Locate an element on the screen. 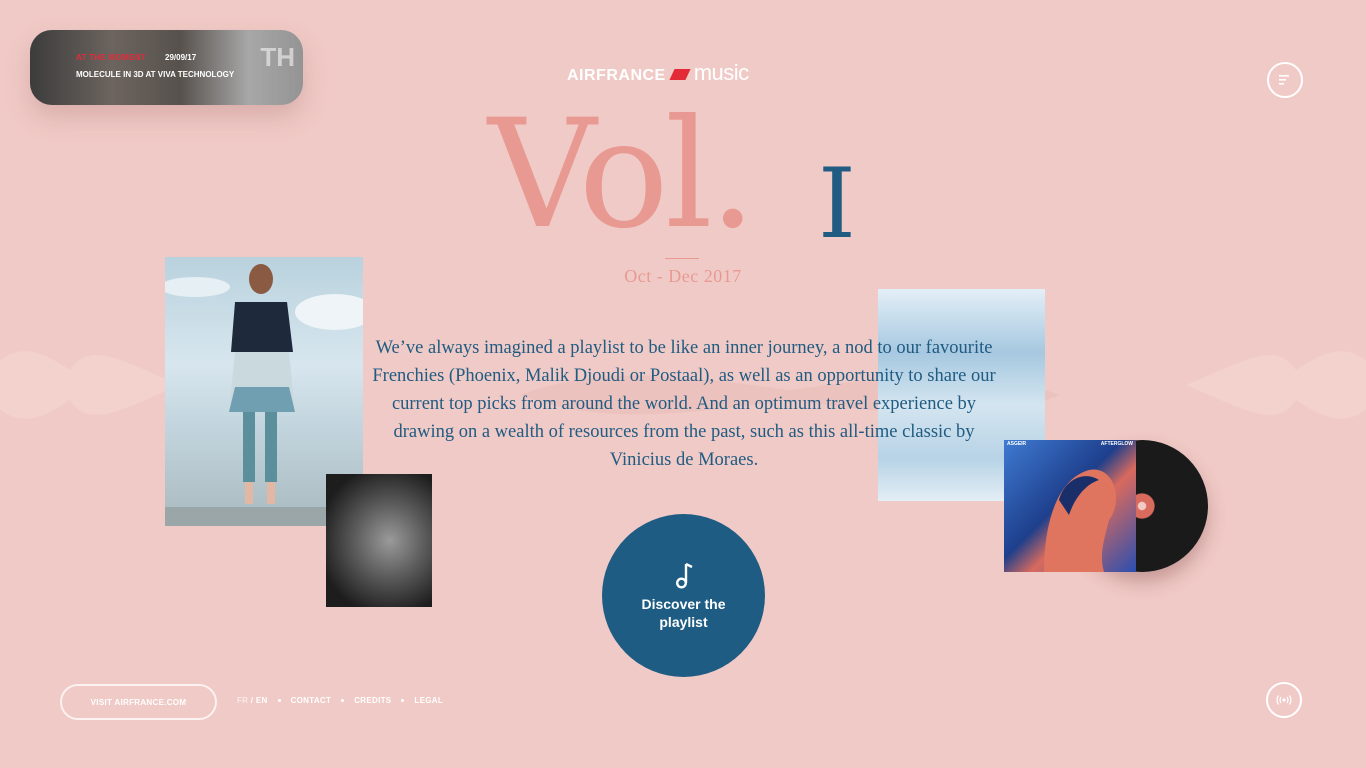 This screenshot has height=768, width=1366. discover-playlist-button: Discover the playlist is located at coordinates (683, 595).